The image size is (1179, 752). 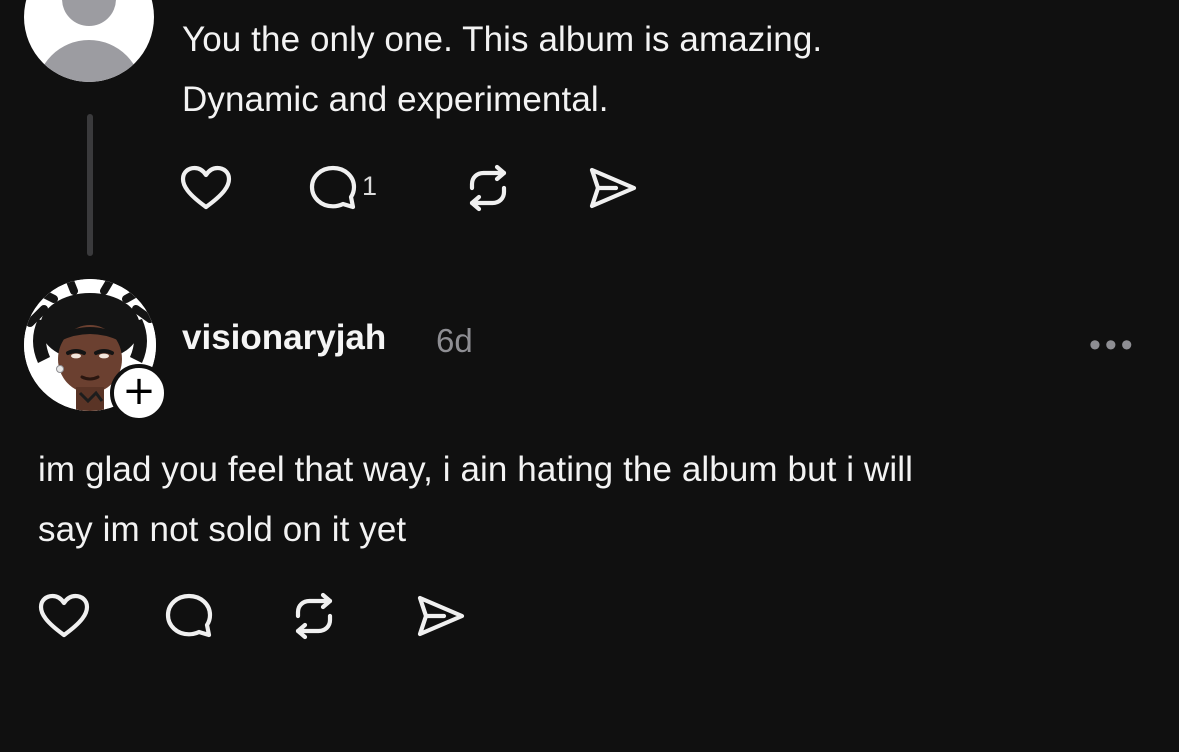 What do you see at coordinates (90, 185) in the screenshot?
I see `thread-line` at bounding box center [90, 185].